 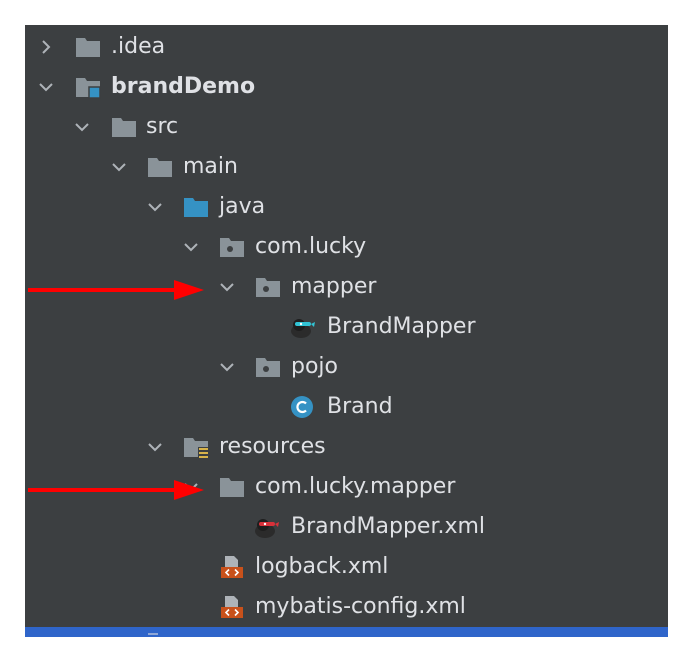 I want to click on tree-row-com-lucky: com.lucky, so click(x=346, y=247).